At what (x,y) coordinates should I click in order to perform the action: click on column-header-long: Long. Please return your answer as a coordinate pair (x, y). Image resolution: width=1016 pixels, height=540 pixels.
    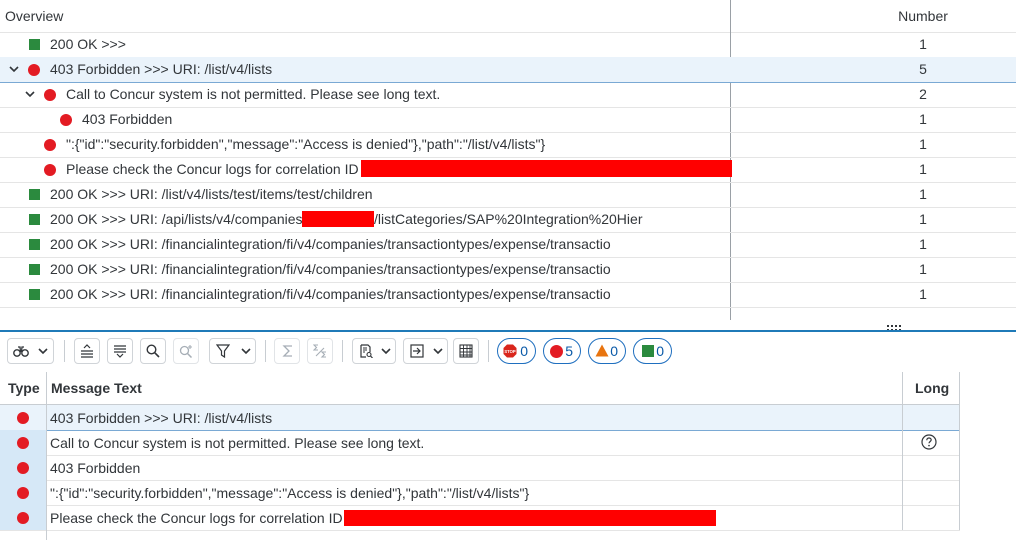
    Looking at the image, I should click on (932, 388).